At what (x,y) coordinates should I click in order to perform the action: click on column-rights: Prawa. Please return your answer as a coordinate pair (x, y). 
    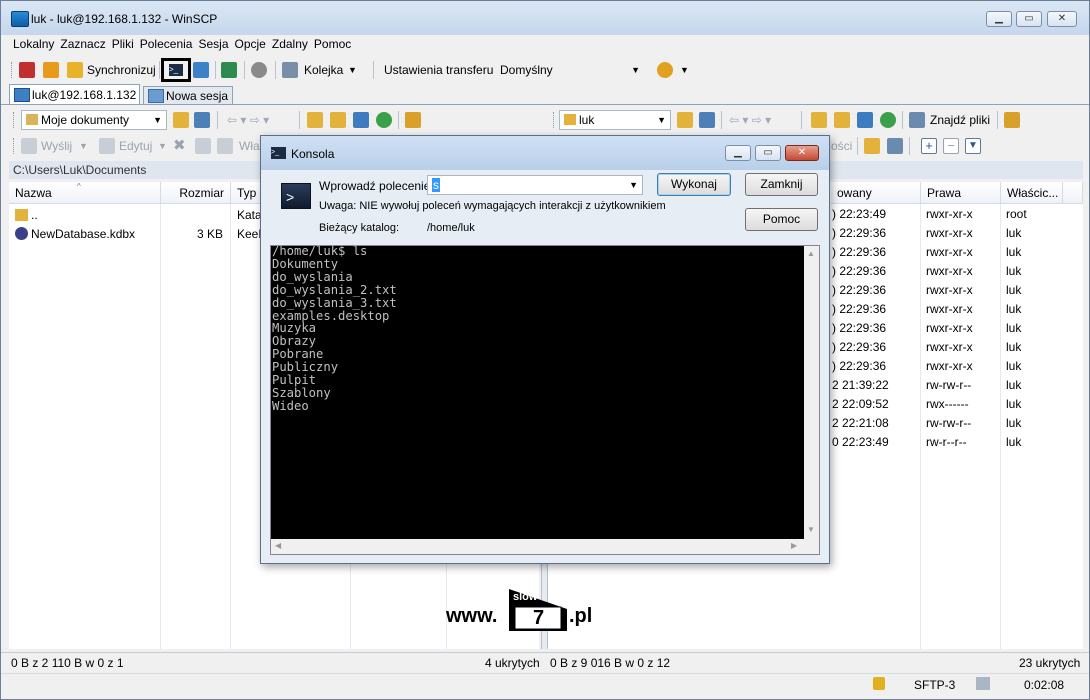
    Looking at the image, I should click on (961, 193).